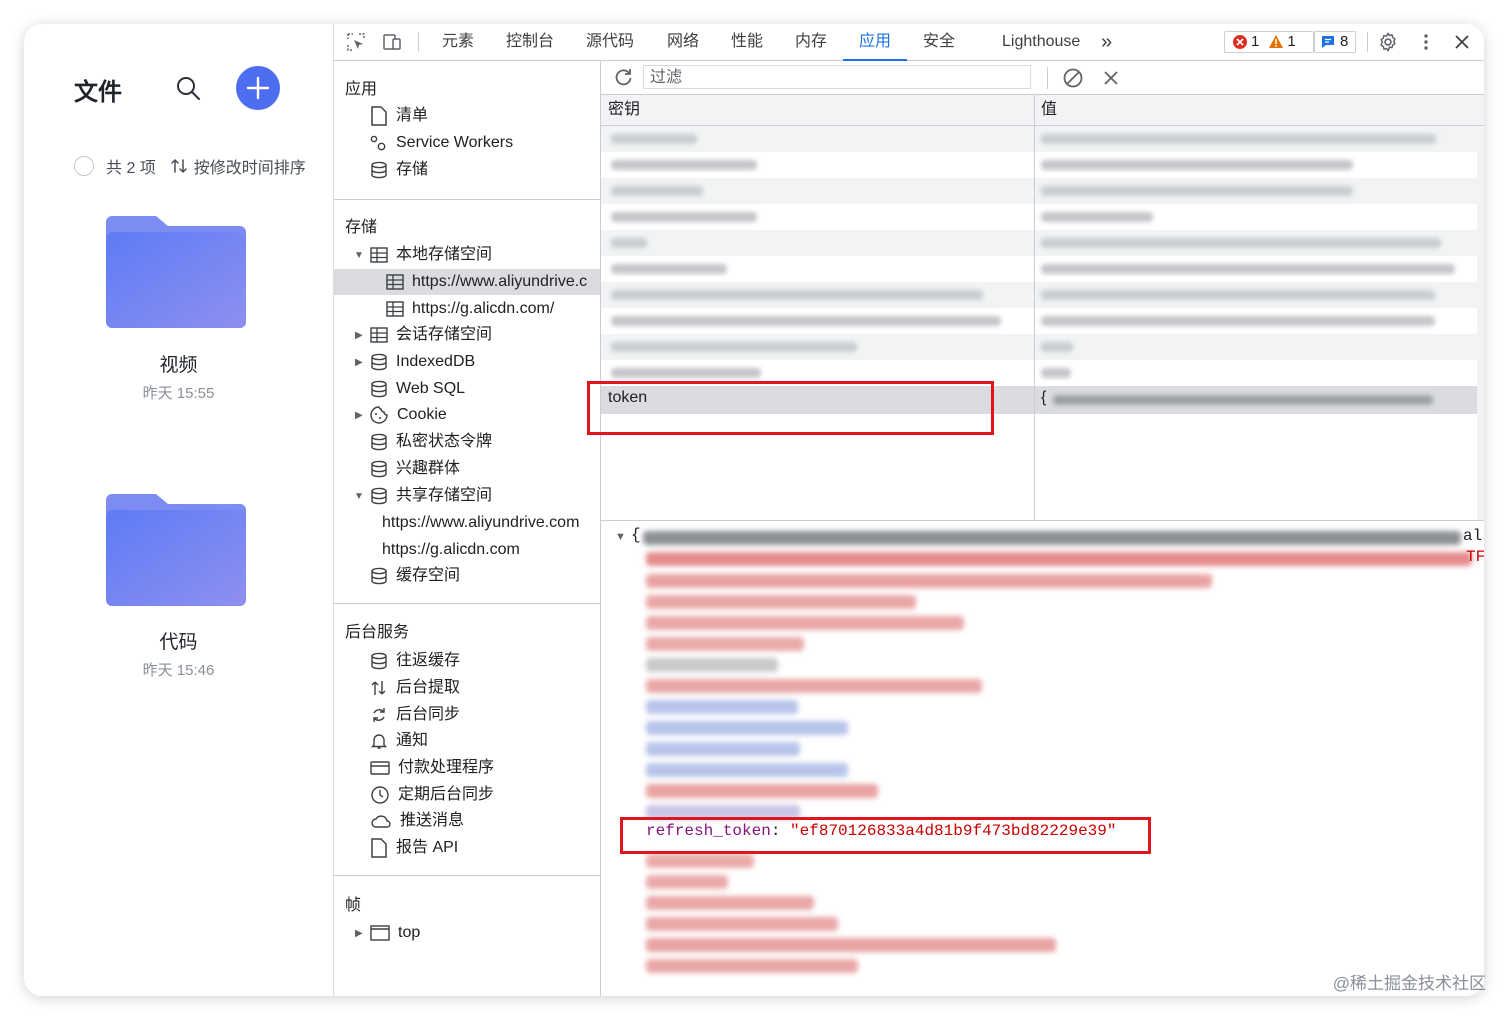 The image size is (1512, 1020). I want to click on error-count: 1, so click(1255, 41).